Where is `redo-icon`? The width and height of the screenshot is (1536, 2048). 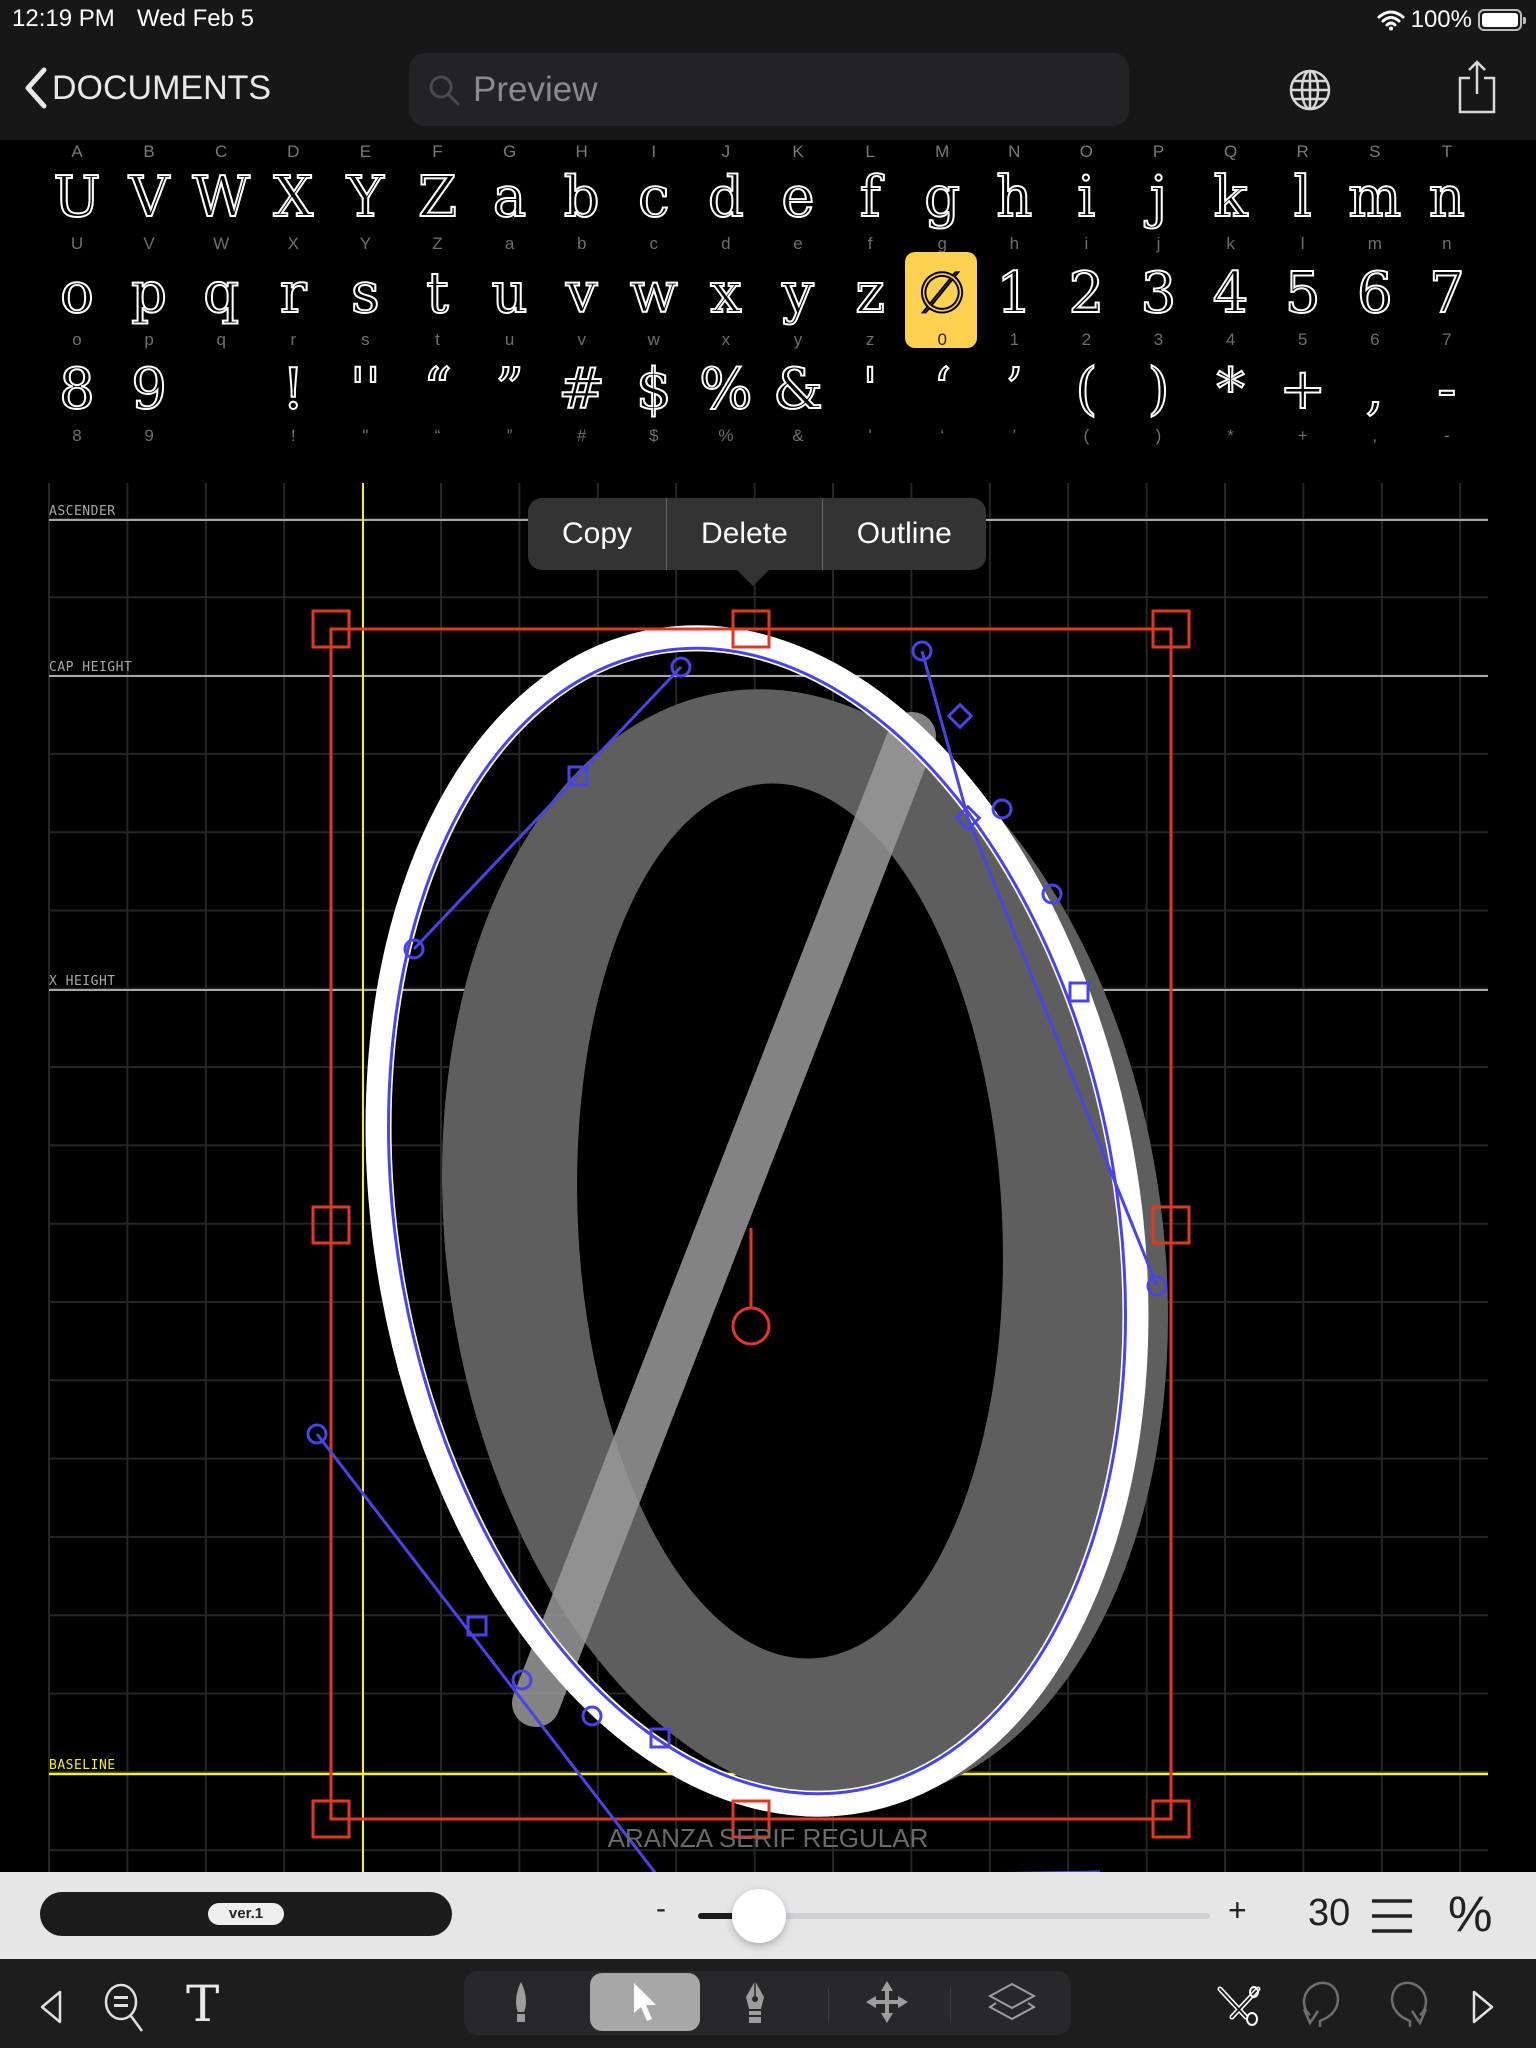 redo-icon is located at coordinates (1409, 2005).